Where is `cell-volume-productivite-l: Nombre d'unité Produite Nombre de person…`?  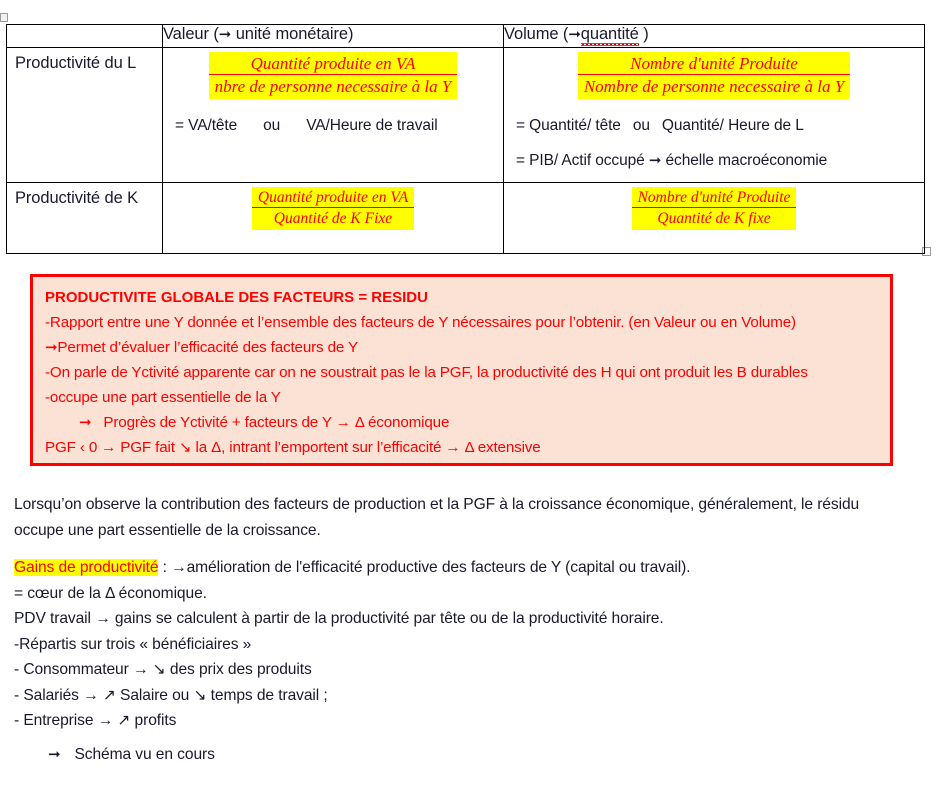 cell-volume-productivite-l: Nombre d'unité Produite Nombre de person… is located at coordinates (714, 115).